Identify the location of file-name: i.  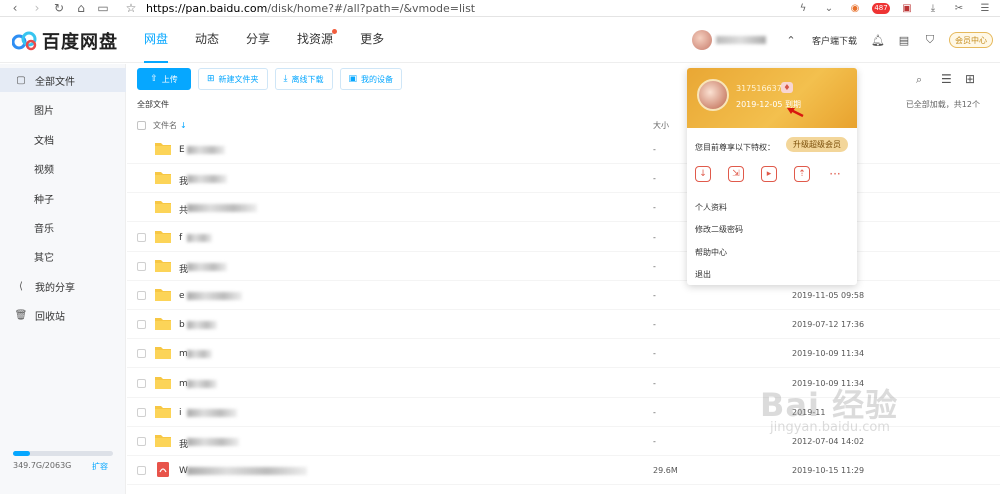
(180, 413).